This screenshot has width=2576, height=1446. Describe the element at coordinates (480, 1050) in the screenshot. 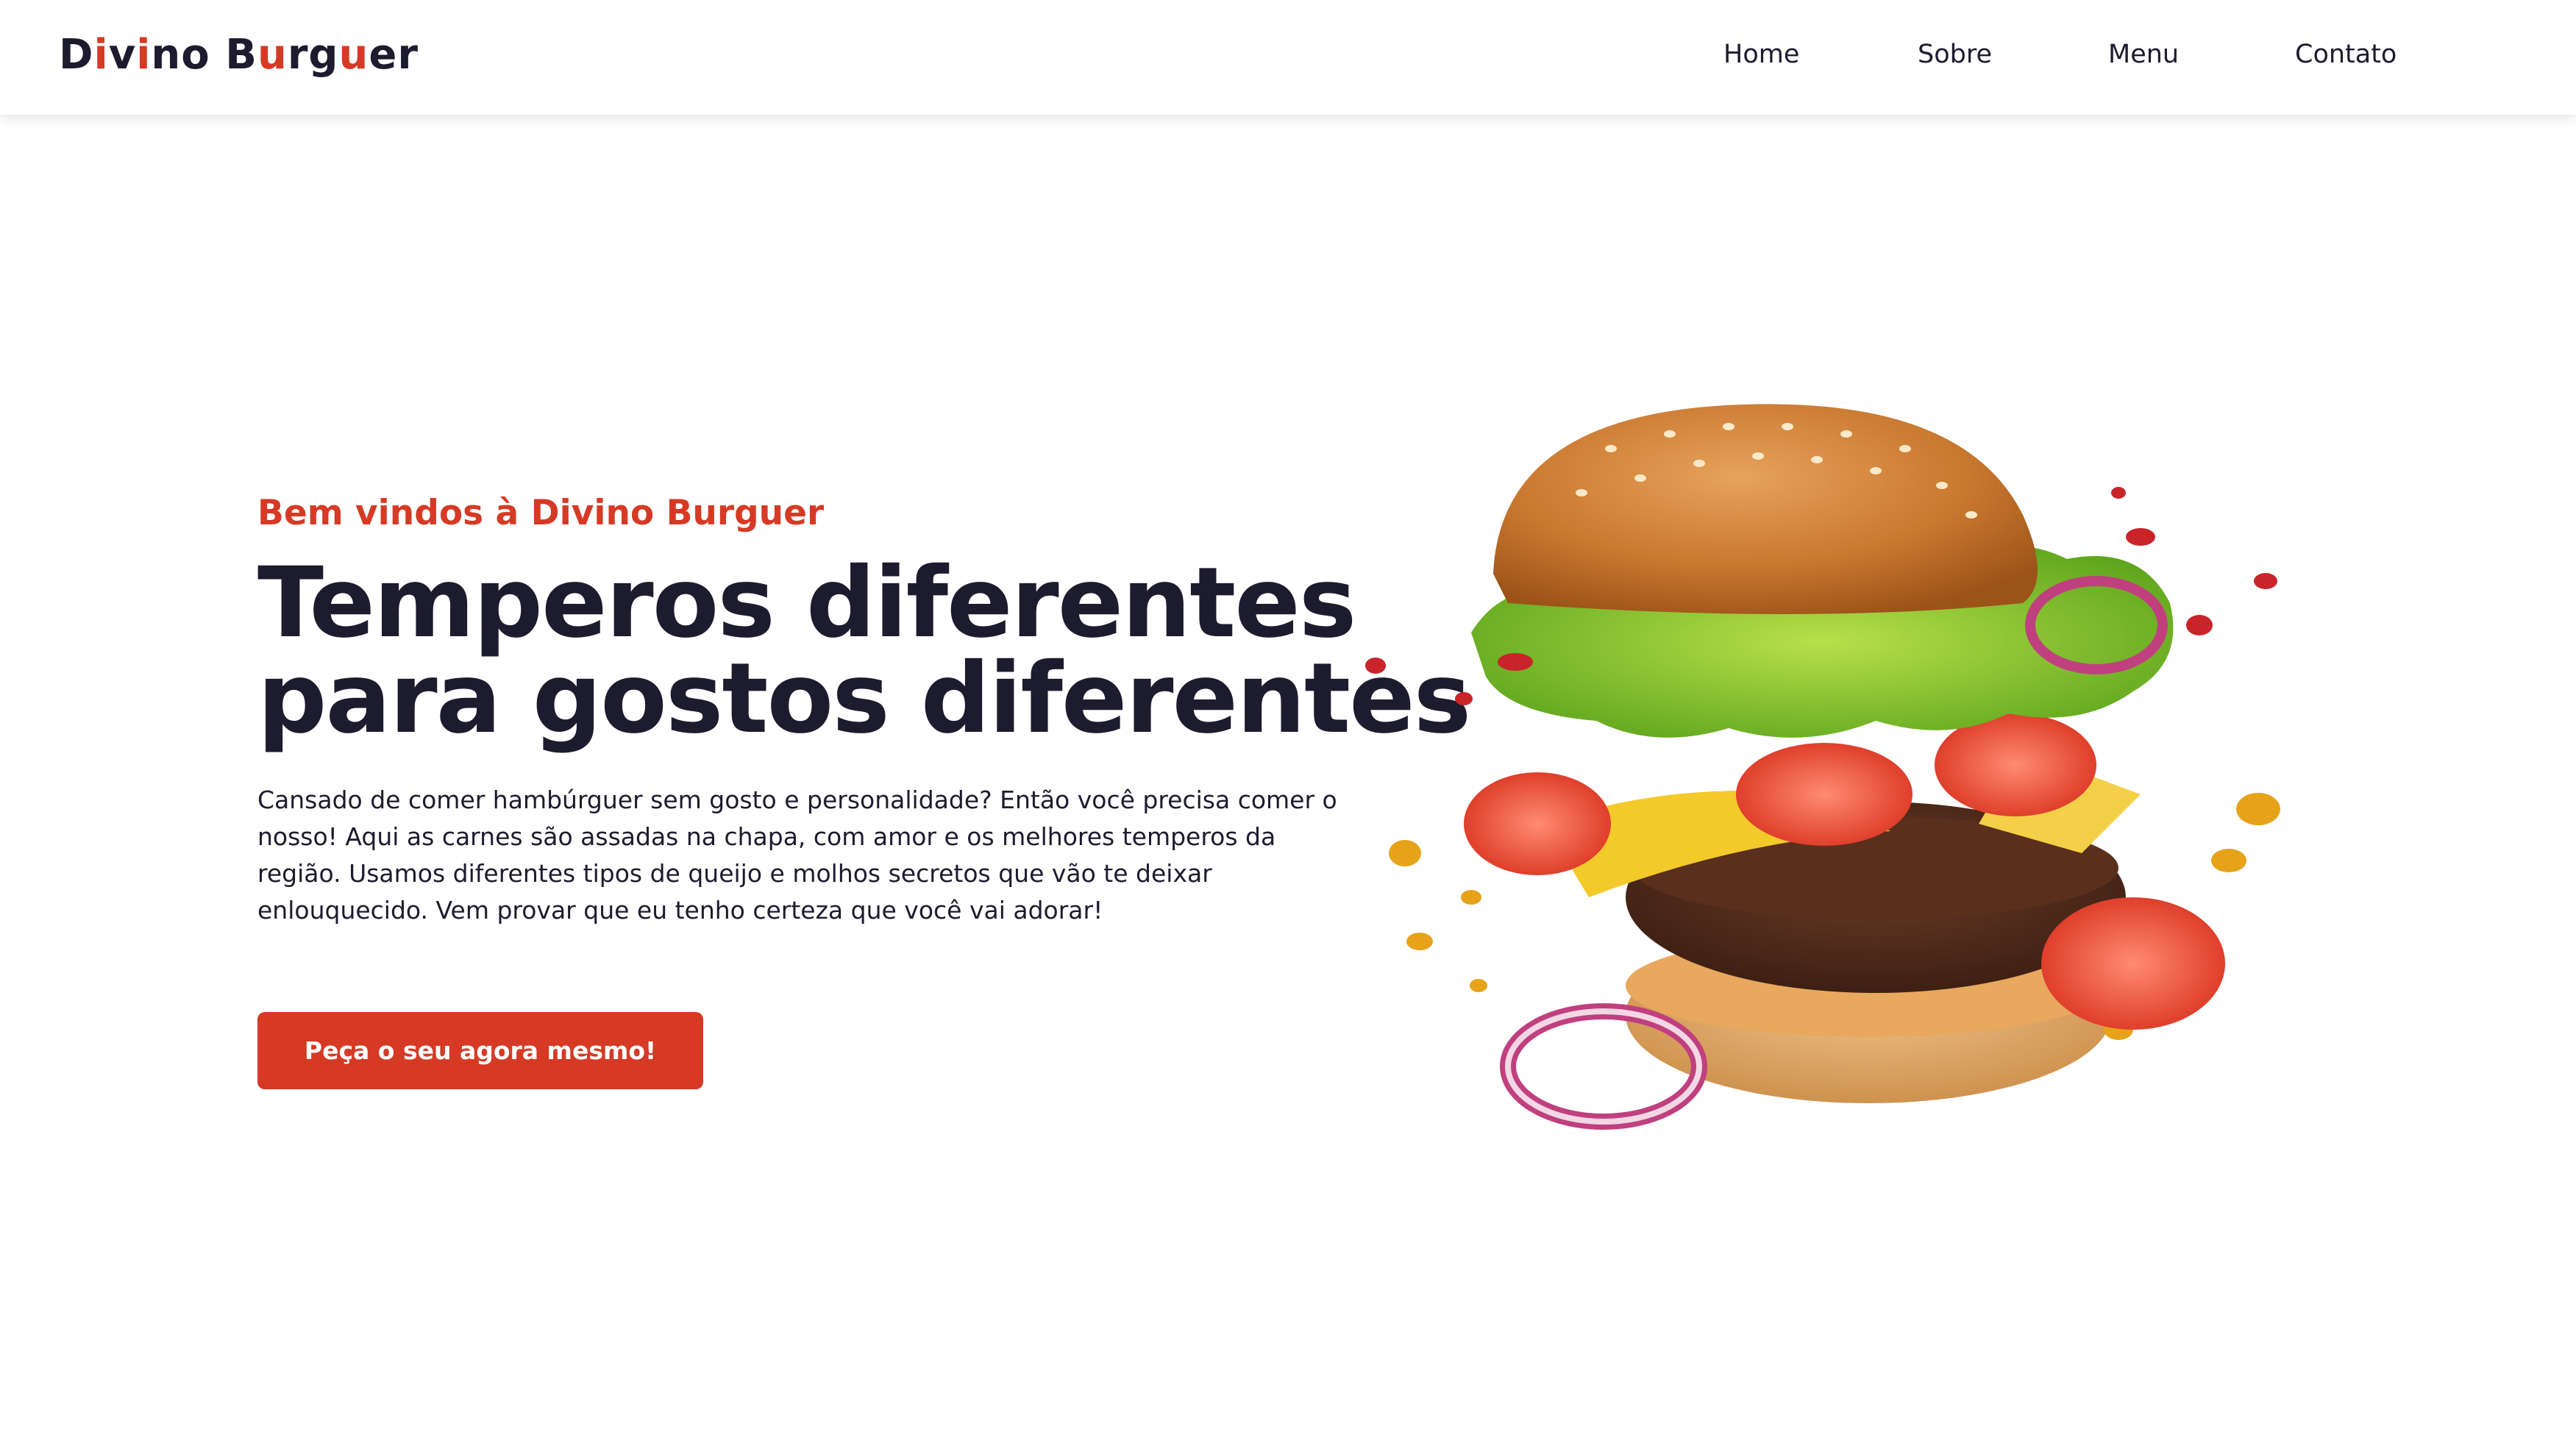

I see `order-now-button: Peça o seu agora mesmo!` at that location.